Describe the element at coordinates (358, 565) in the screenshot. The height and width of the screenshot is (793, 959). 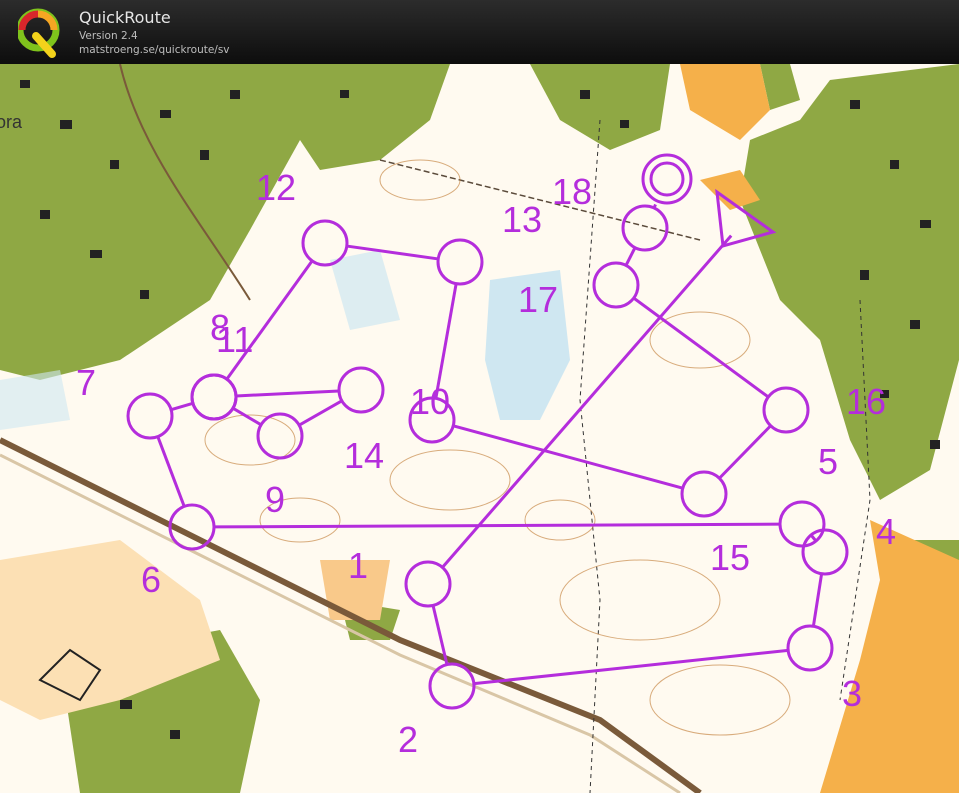
I see `control-number-1: 1` at that location.